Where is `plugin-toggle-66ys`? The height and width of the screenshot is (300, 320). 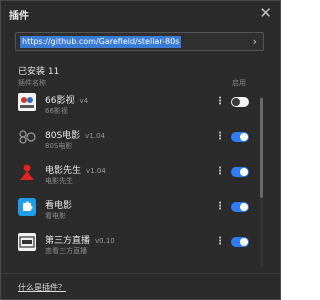 plugin-toggle-66ys is located at coordinates (240, 102).